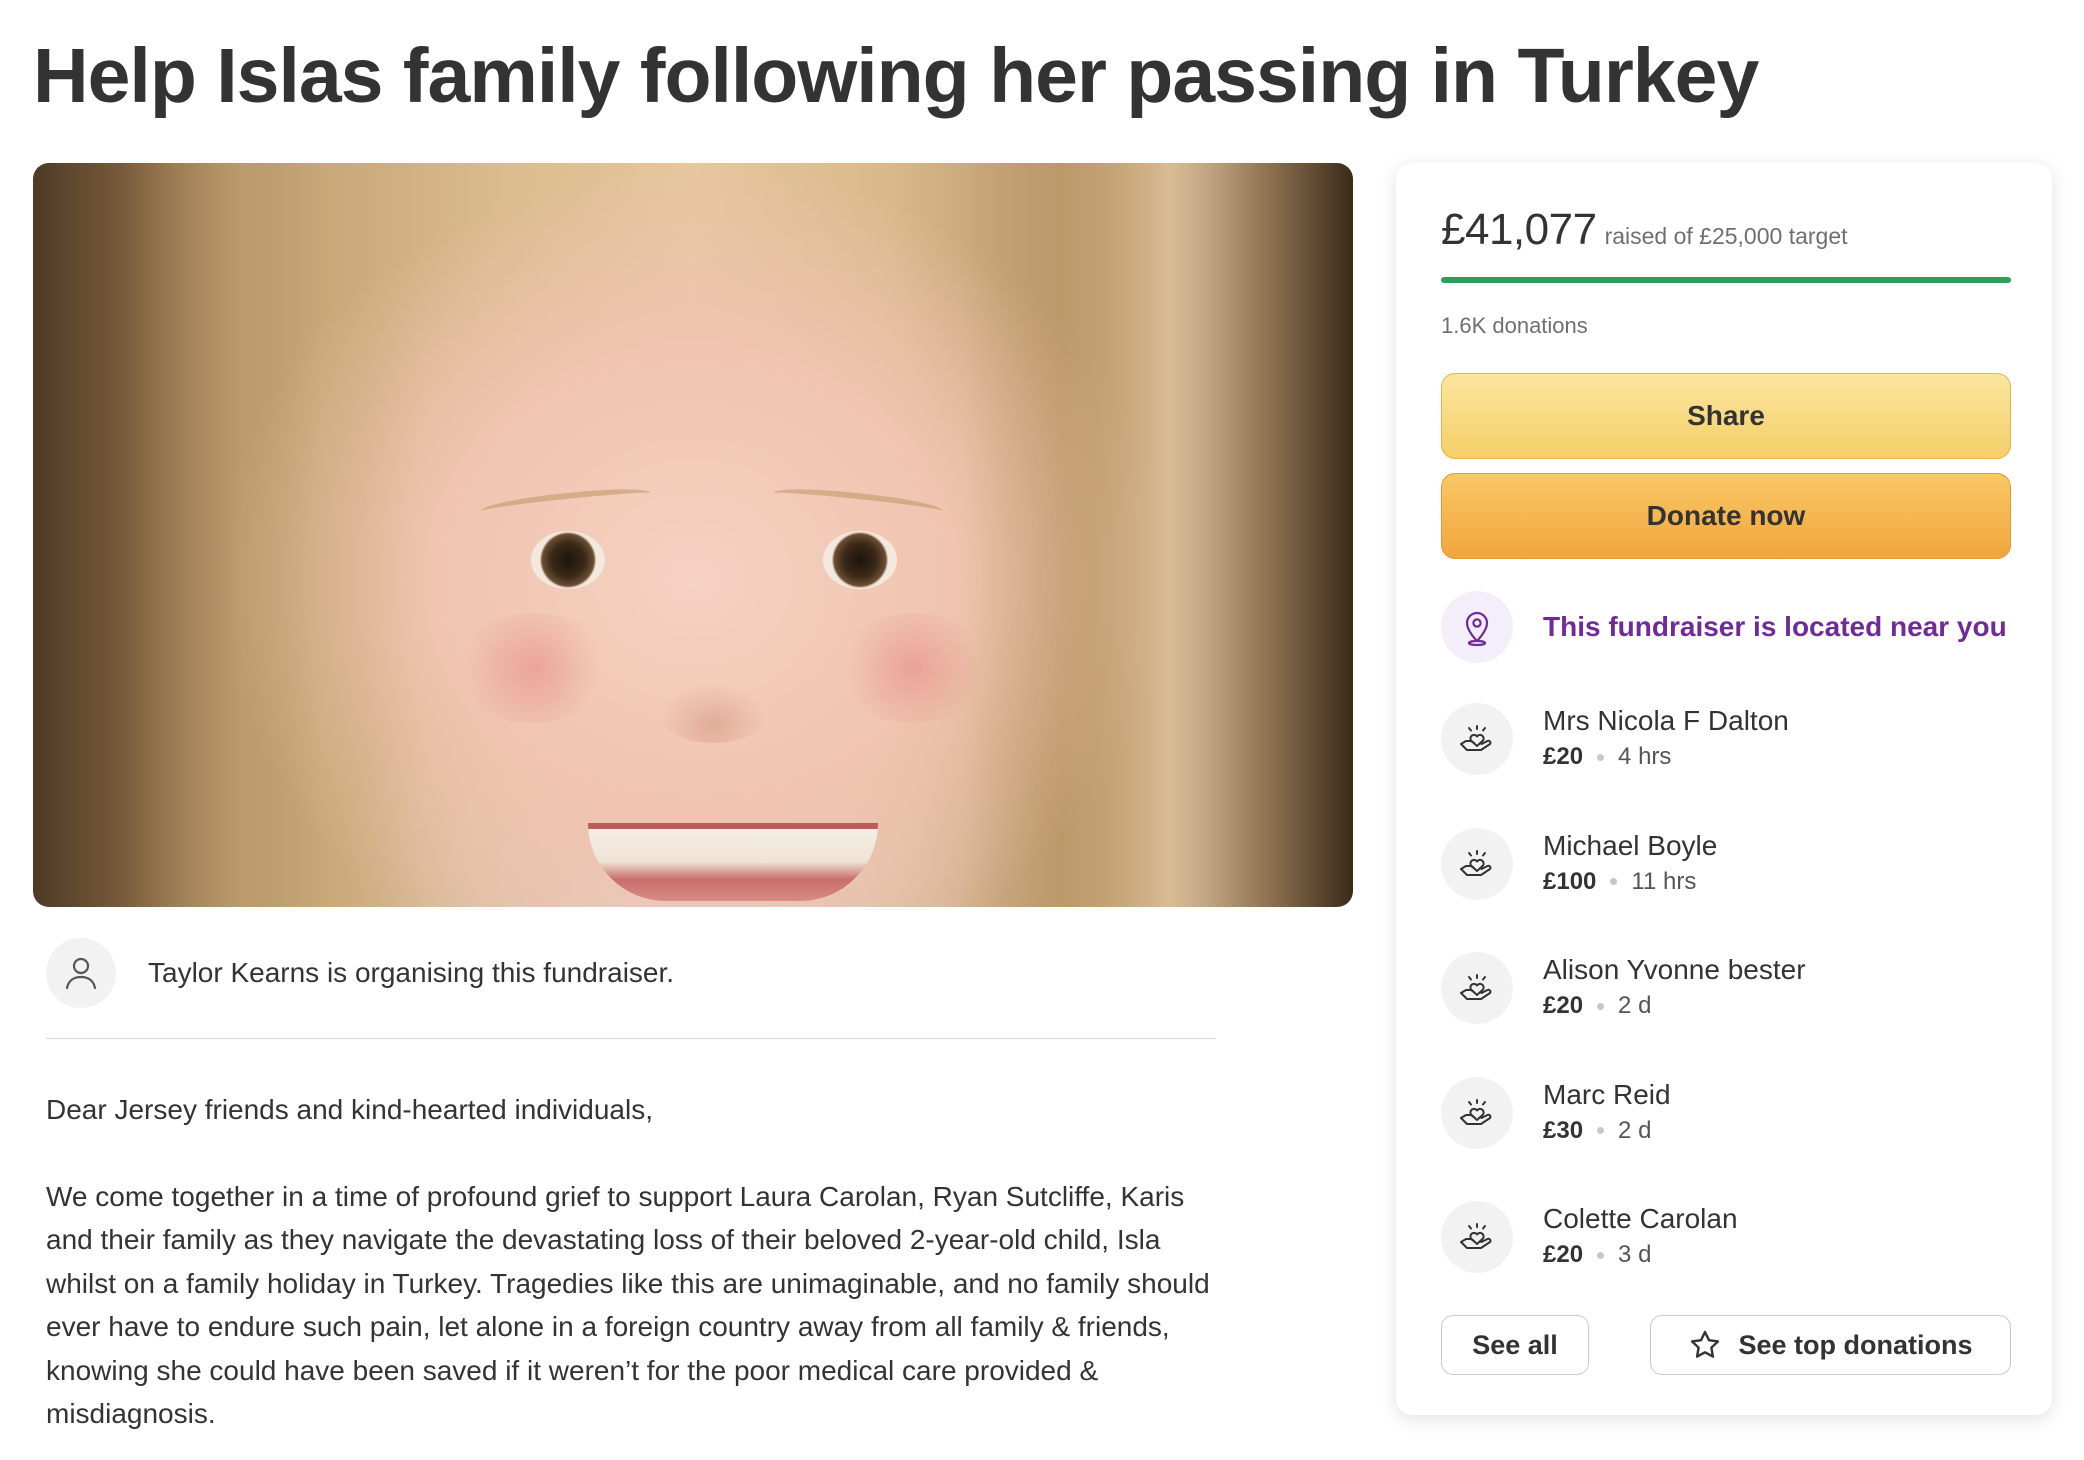 The width and height of the screenshot is (2084, 1460). I want to click on star-icon, so click(1705, 1345).